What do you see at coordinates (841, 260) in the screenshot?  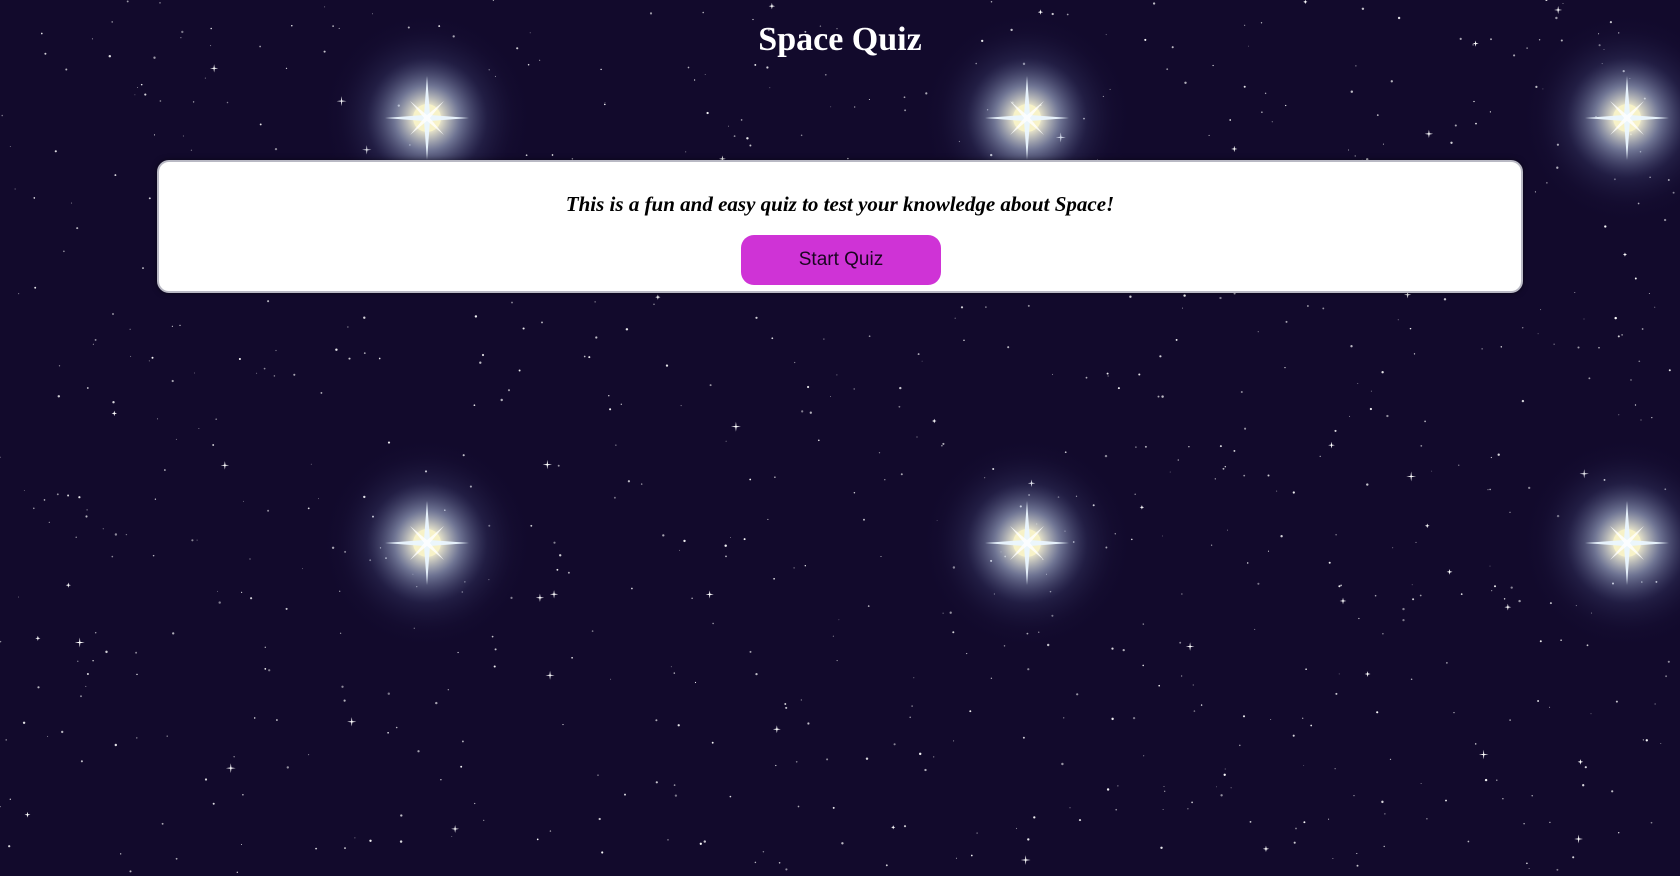 I see `start-quiz-button: Start Quiz` at bounding box center [841, 260].